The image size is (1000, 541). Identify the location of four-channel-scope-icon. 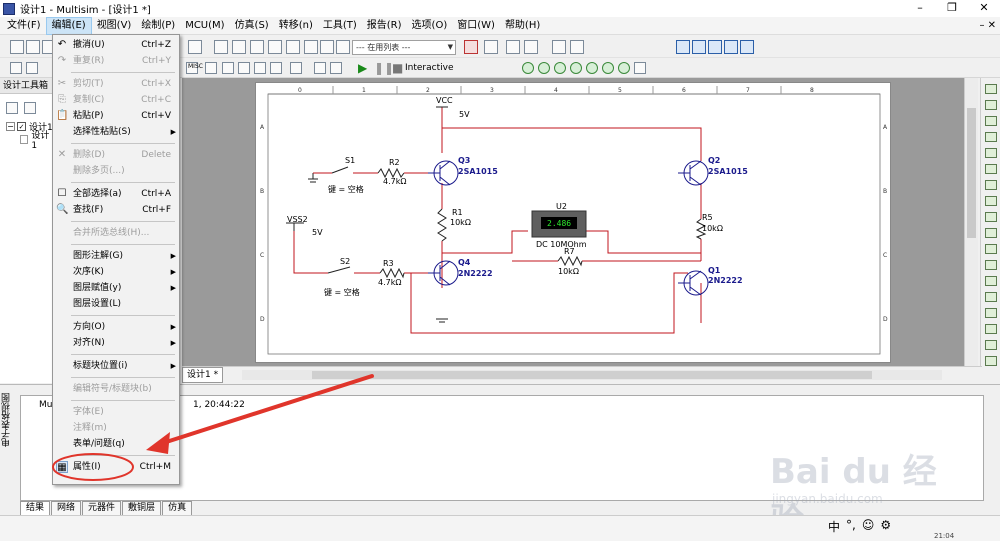
(991, 153).